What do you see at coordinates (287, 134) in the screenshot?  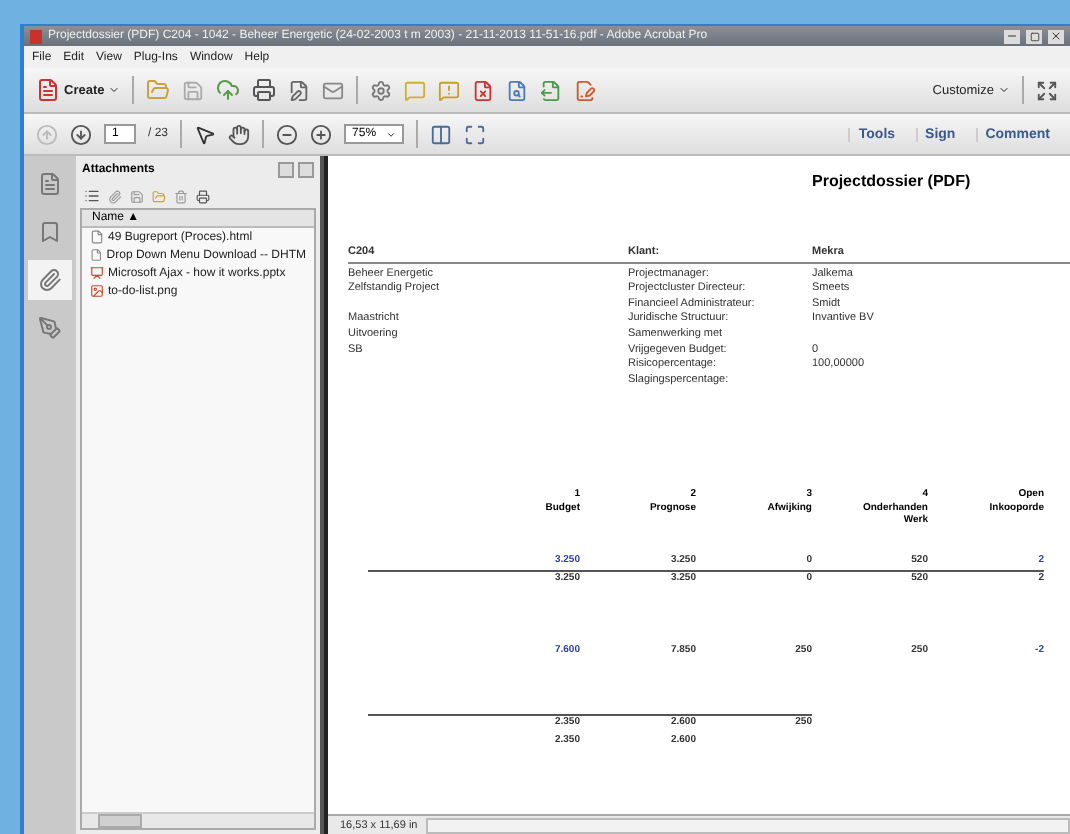 I see `zoom-out-icon` at bounding box center [287, 134].